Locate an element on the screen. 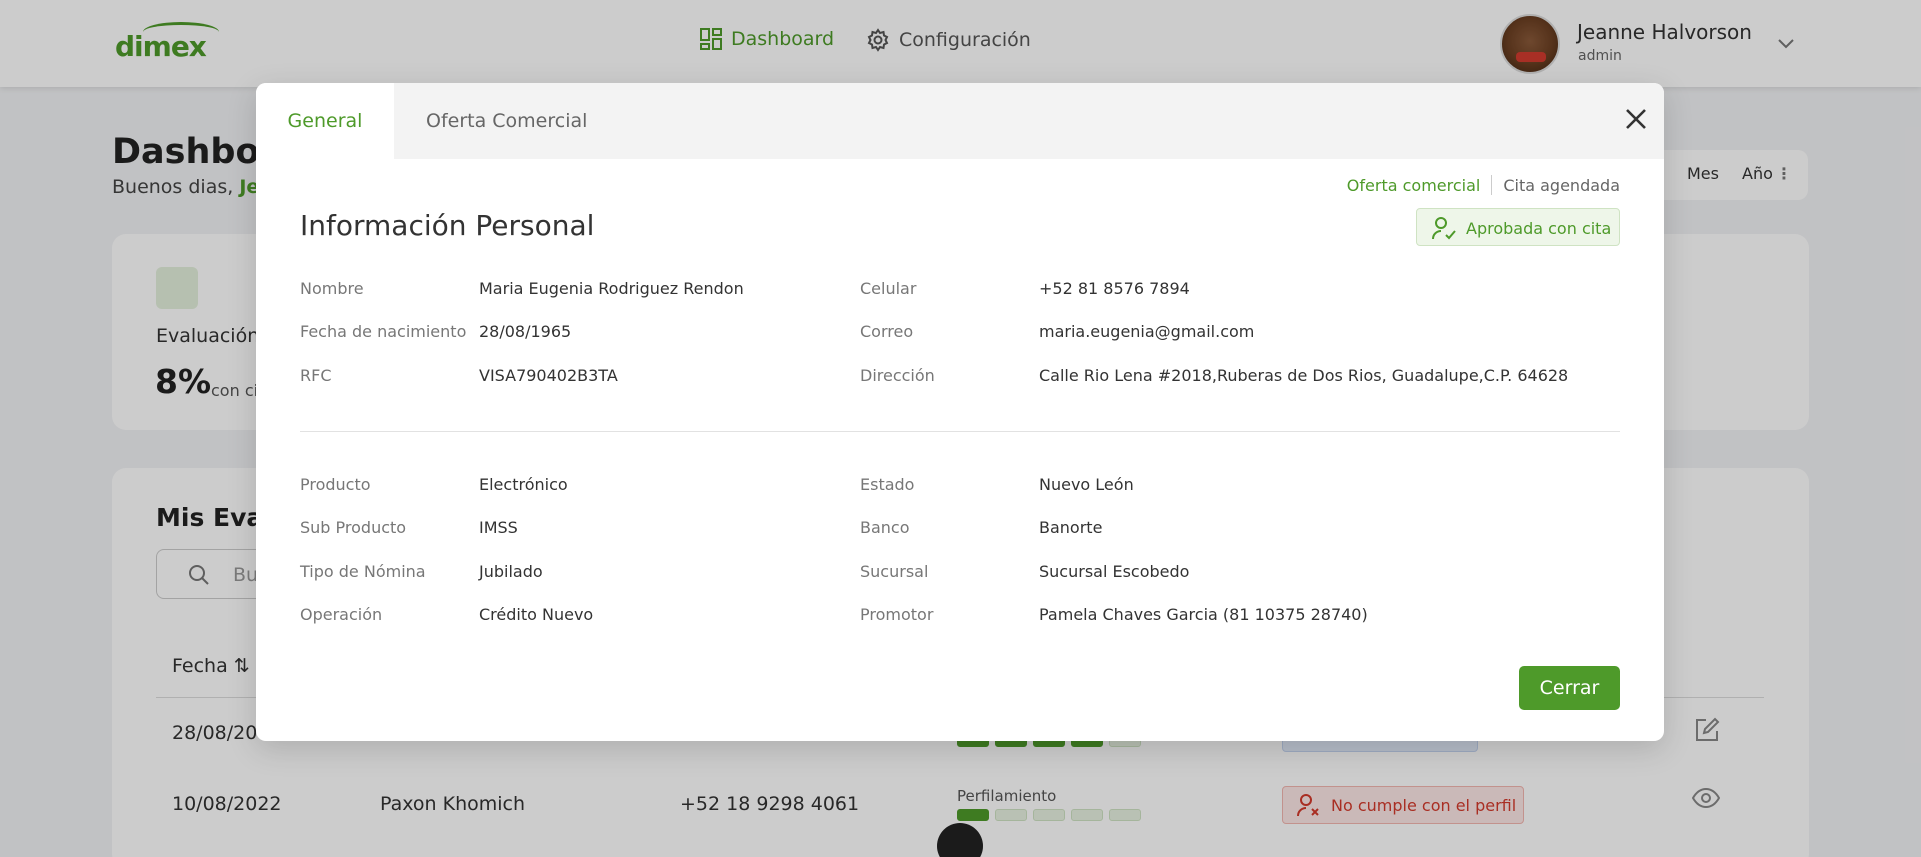 This screenshot has width=1921, height=857. label-rfc: RFC is located at coordinates (316, 375).